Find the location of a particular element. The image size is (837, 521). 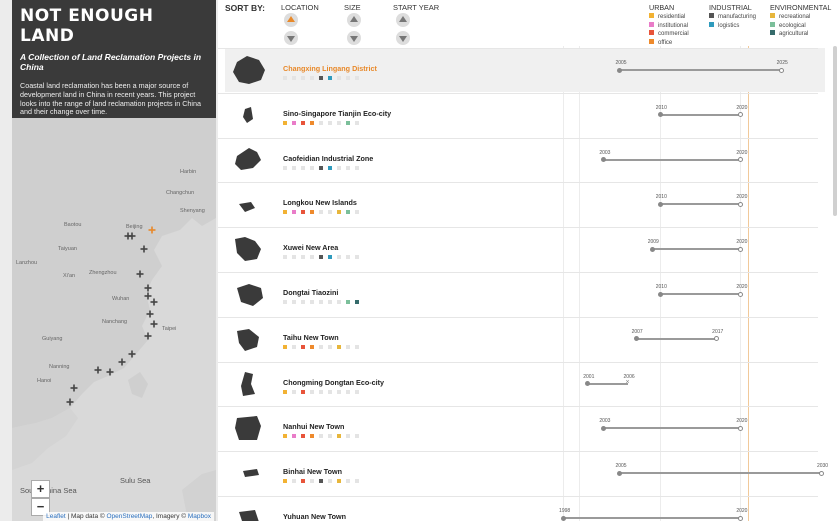

end-point is located at coordinates (741, 160).